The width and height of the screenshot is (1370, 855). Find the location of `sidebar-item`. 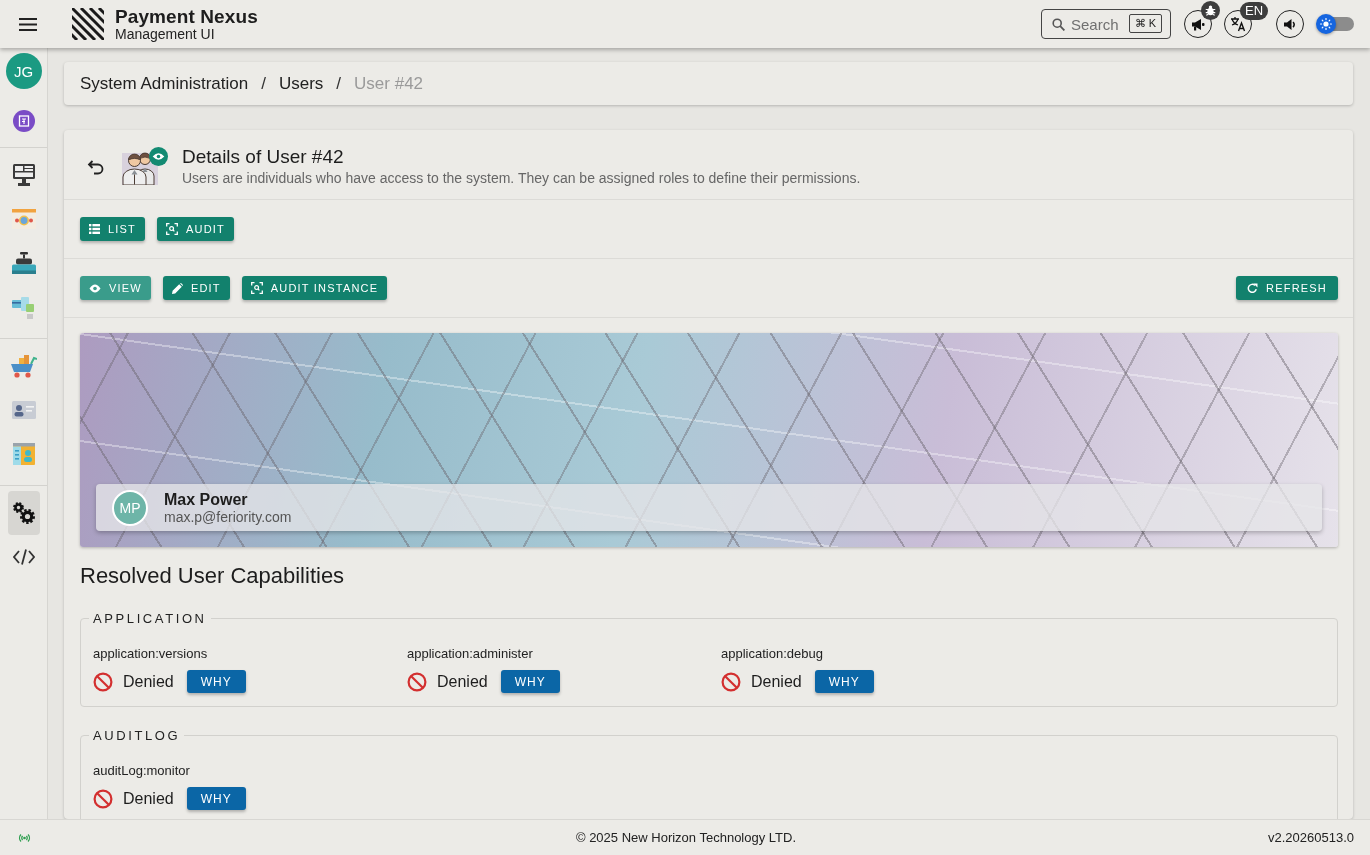

sidebar-item is located at coordinates (23, 513).